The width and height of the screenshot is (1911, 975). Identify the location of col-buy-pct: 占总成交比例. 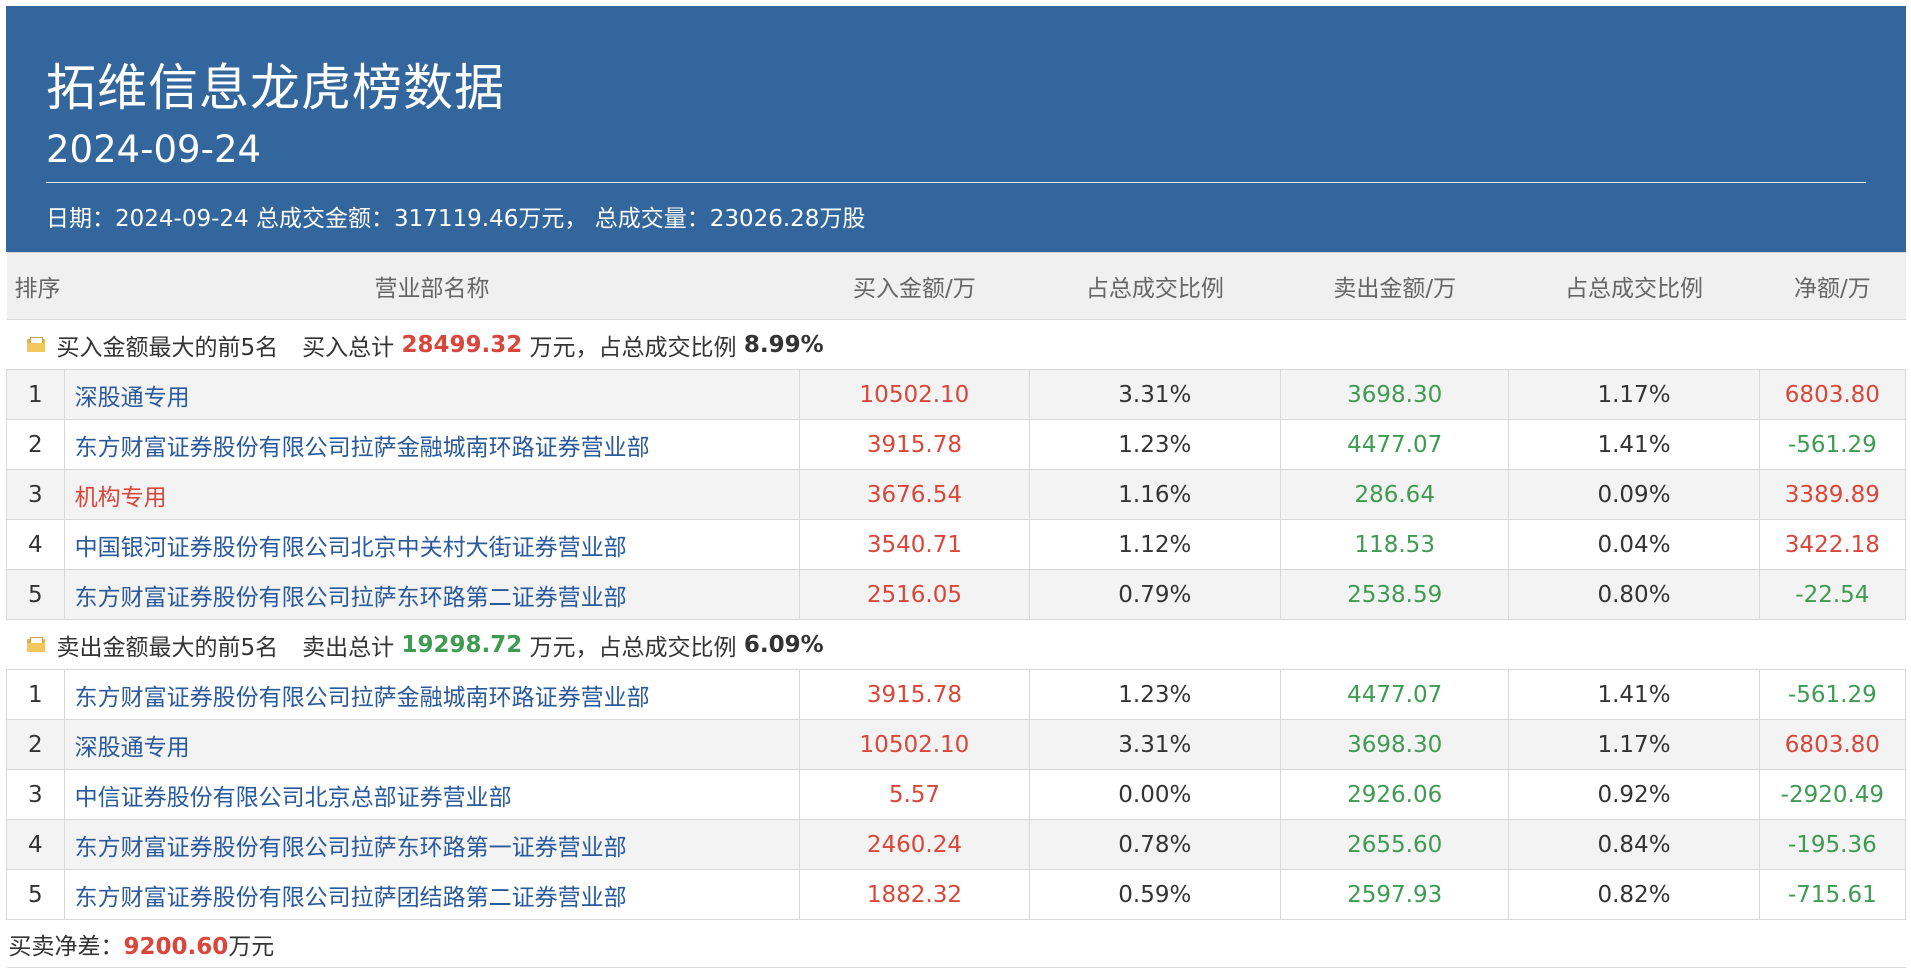
(1155, 286).